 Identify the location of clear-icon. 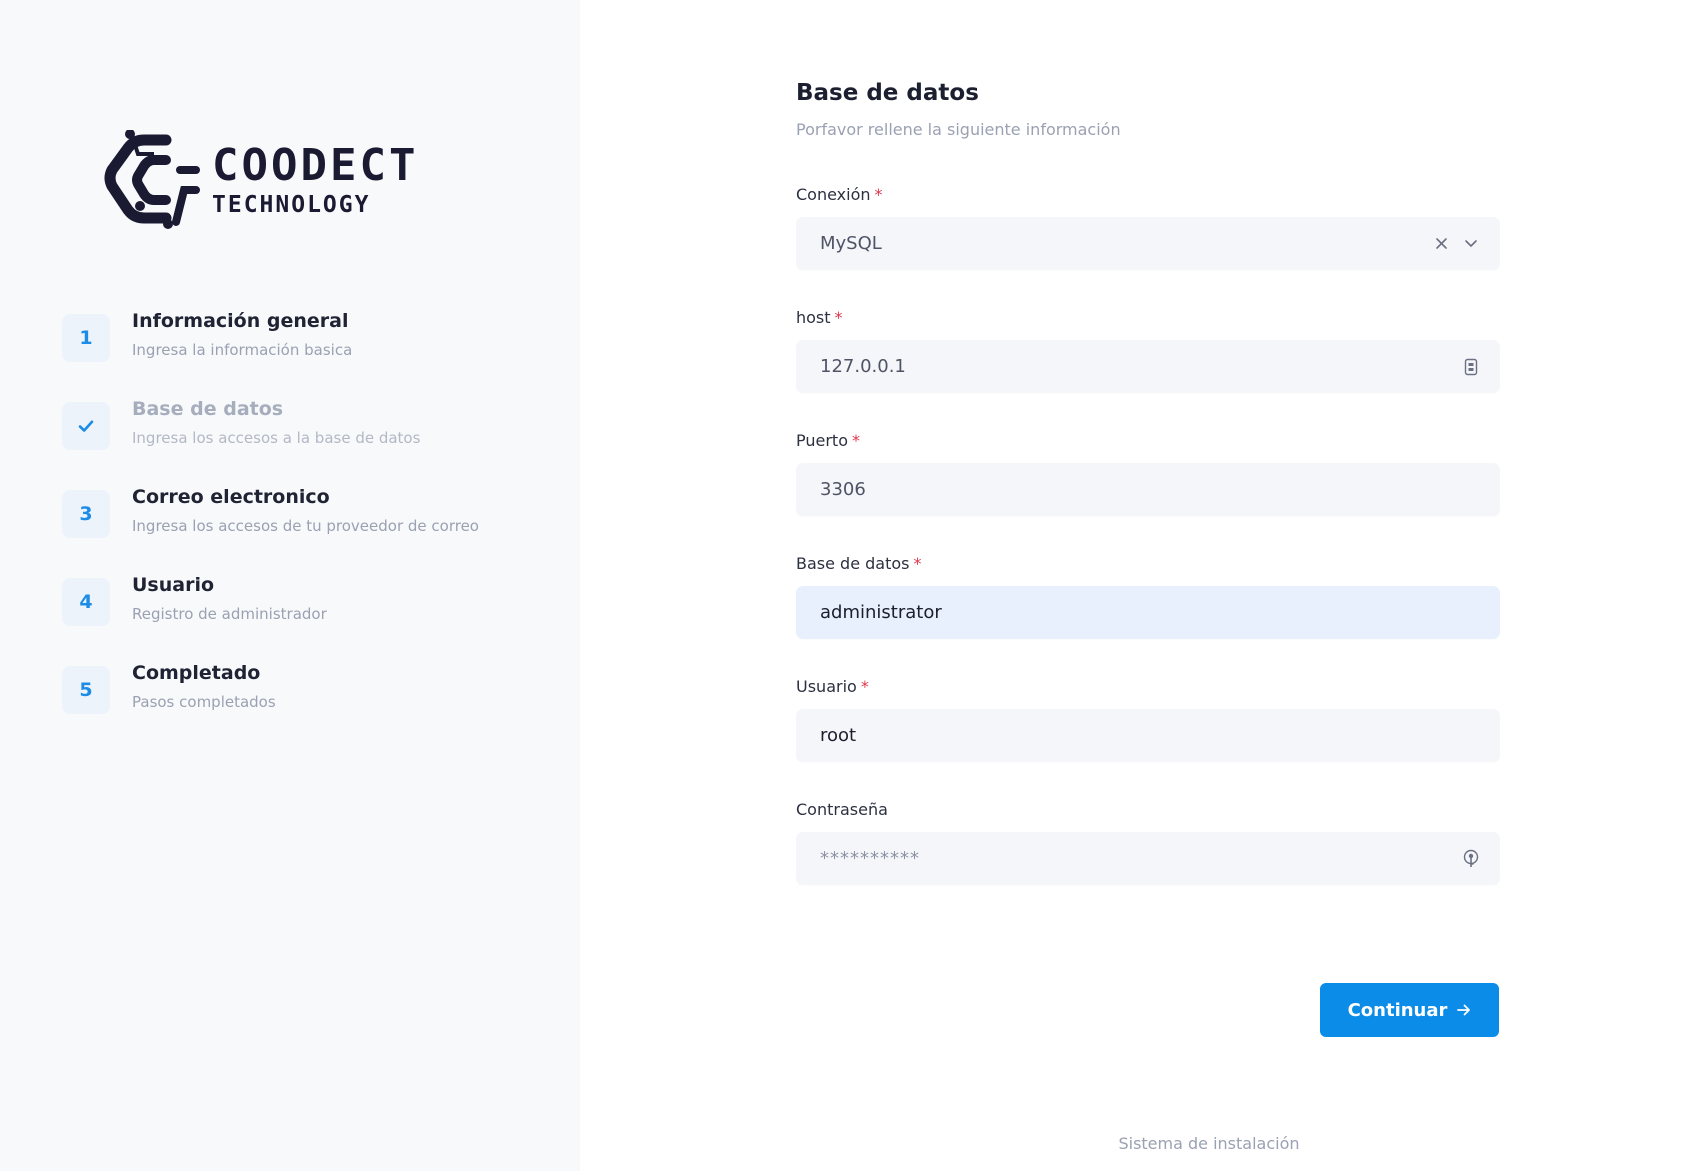
(1441, 244).